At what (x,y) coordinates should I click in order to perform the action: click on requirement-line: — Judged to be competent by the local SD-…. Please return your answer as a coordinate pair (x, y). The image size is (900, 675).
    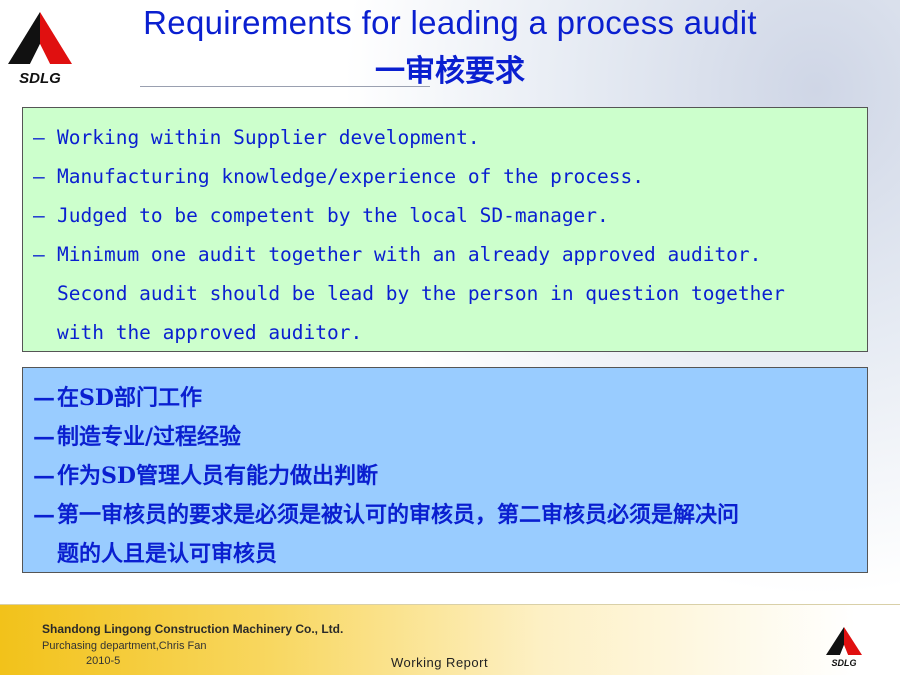
    Looking at the image, I should click on (450, 217).